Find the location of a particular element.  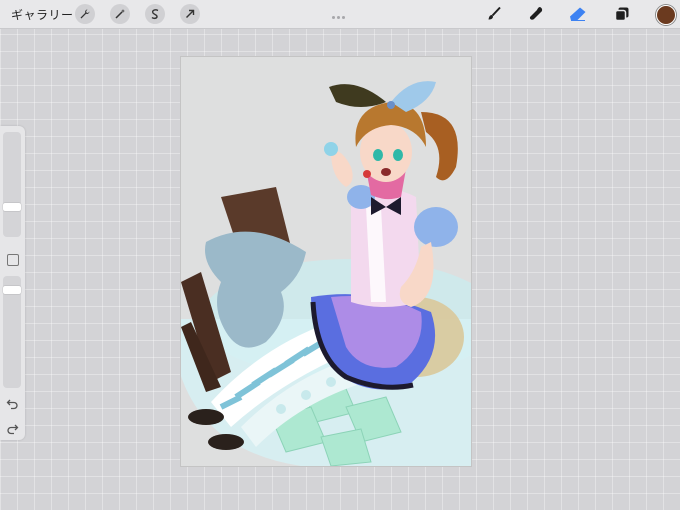

selection-s-icon is located at coordinates (155, 14).